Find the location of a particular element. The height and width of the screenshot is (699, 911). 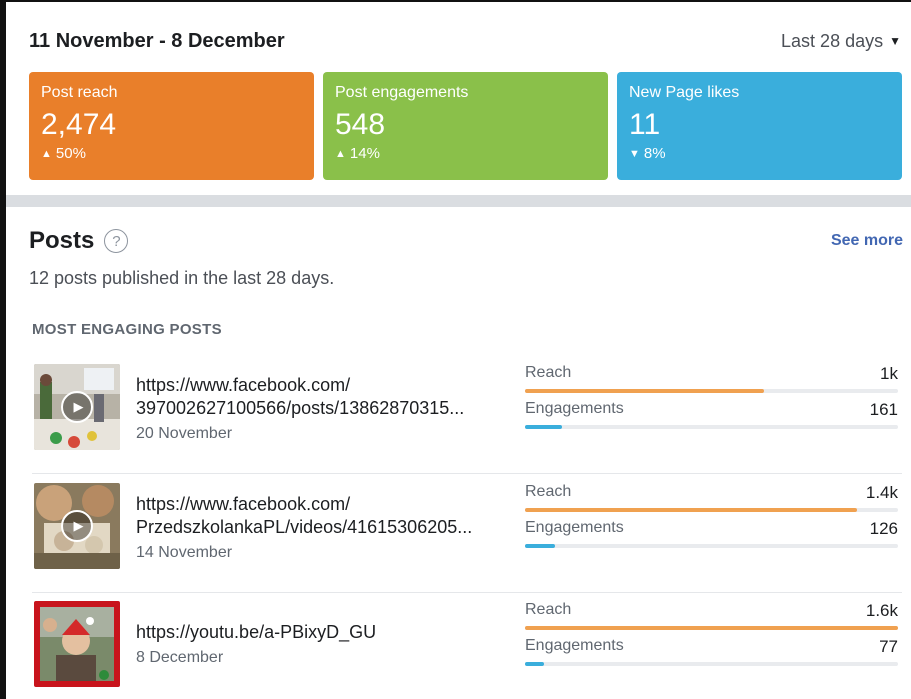

posts-header: Posts ? See more is located at coordinates (466, 241).